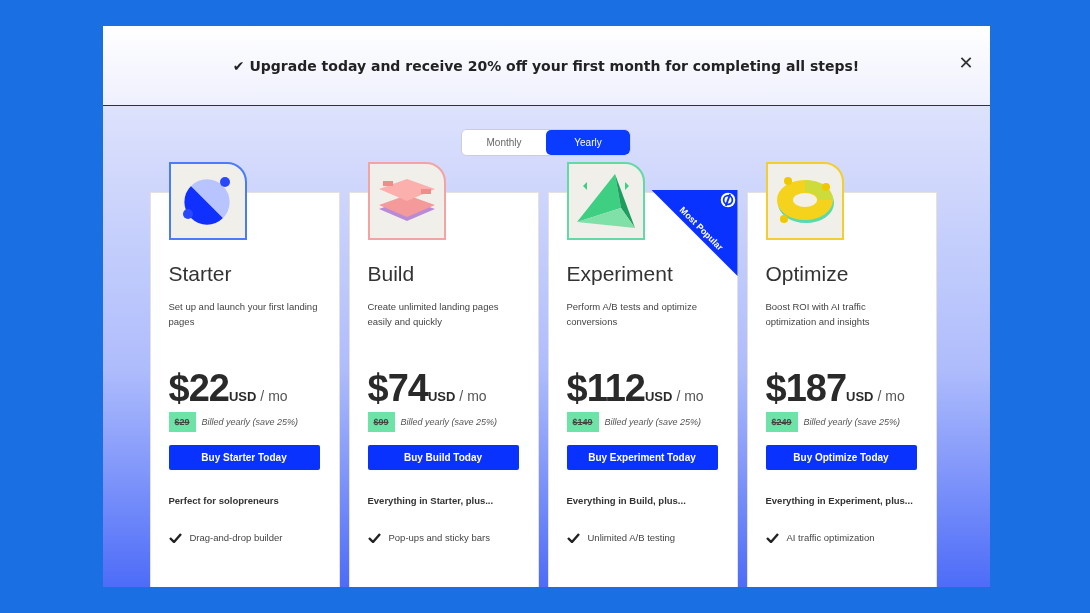 The image size is (1090, 613). Describe the element at coordinates (781, 422) in the screenshot. I see `original-price: $249` at that location.